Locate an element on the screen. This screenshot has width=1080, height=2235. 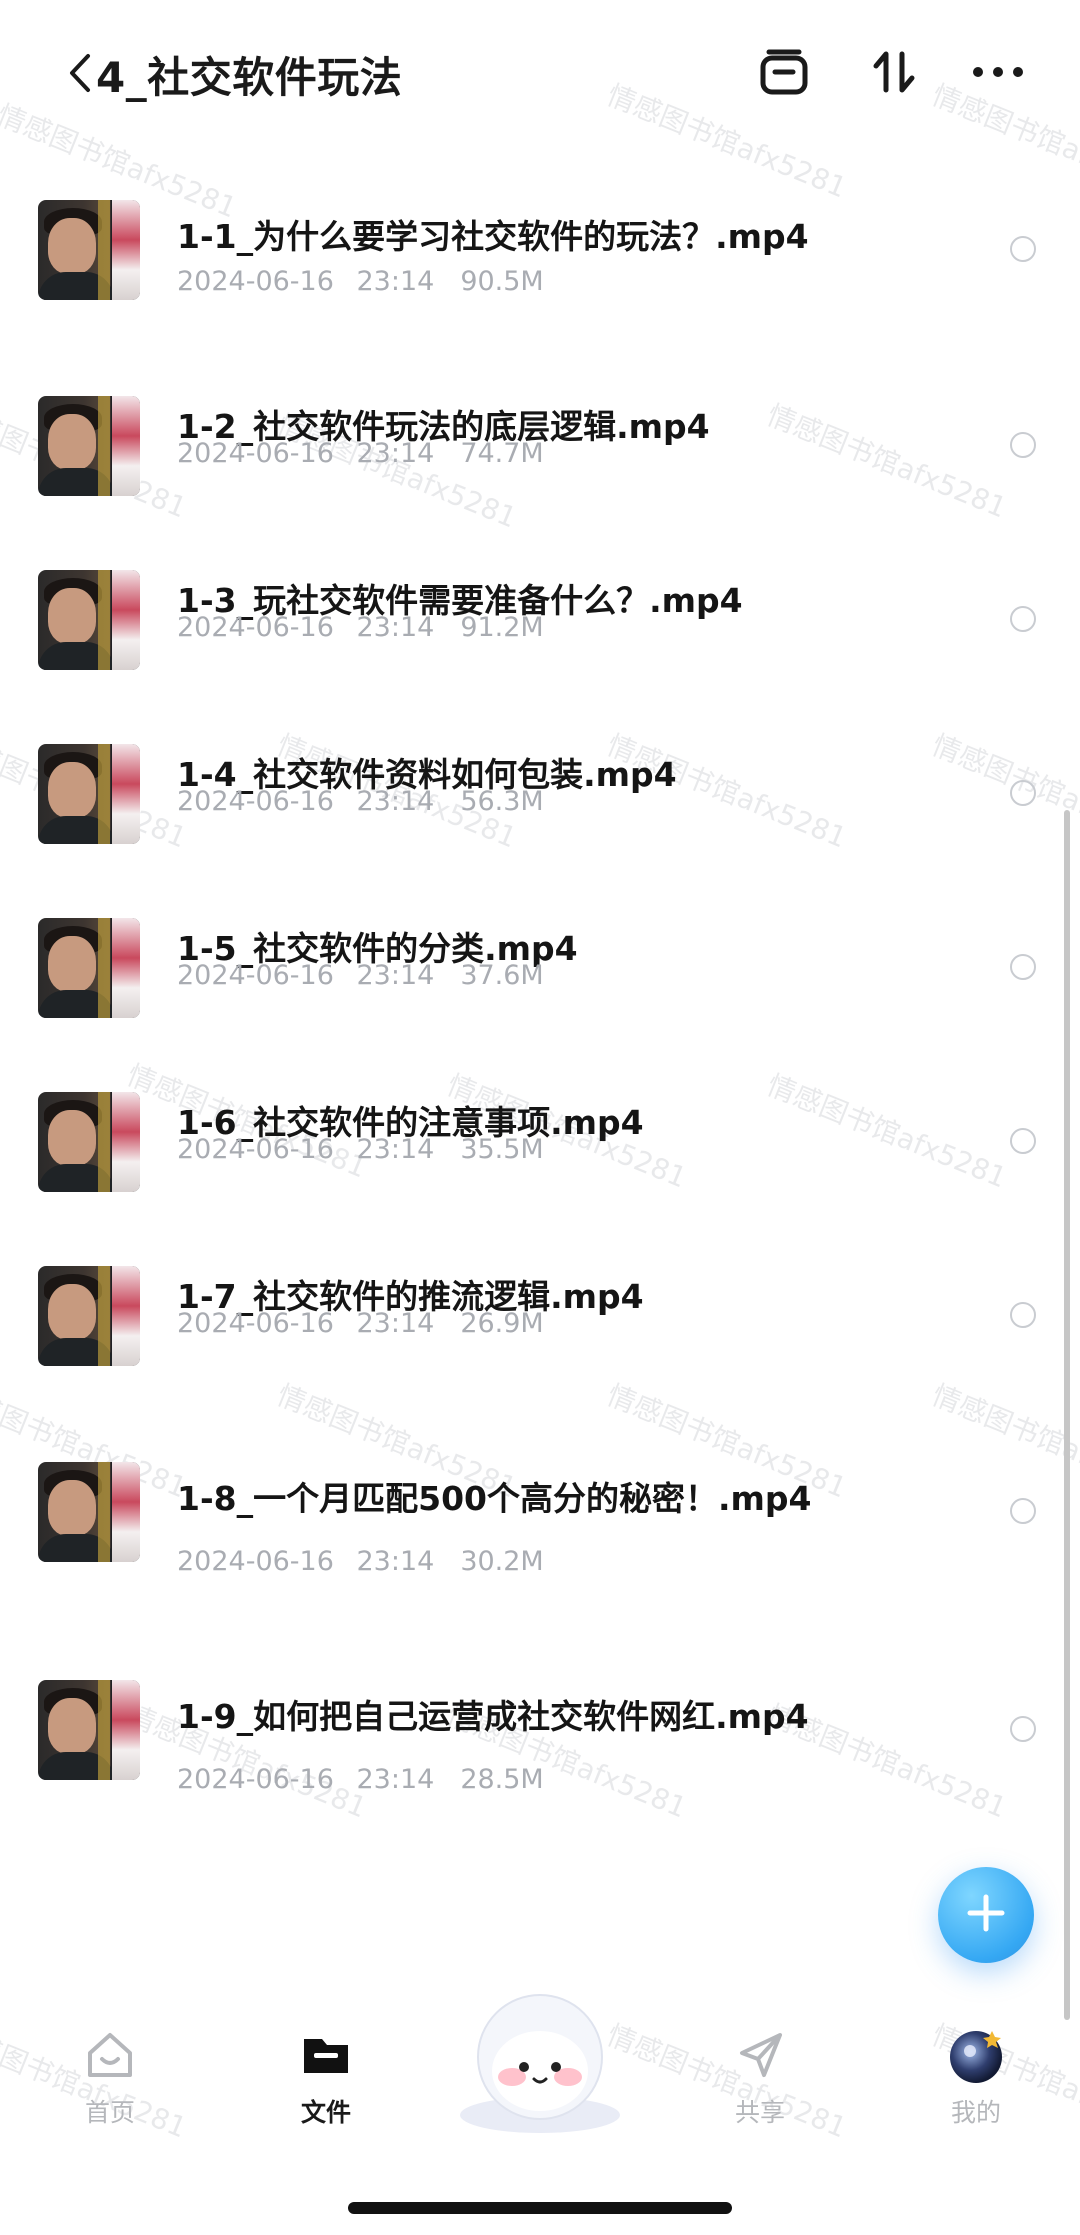
scrollbar is located at coordinates (1067, 1415).